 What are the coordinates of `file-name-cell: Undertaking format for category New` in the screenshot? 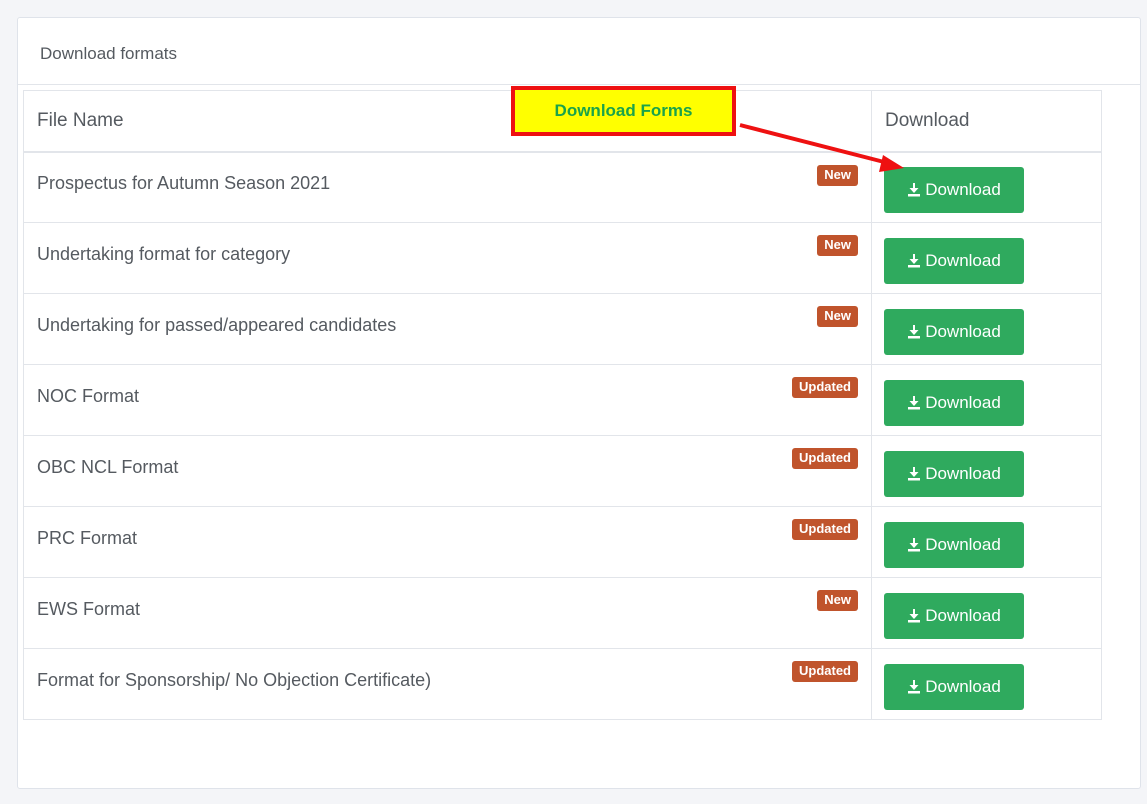 It's located at (447, 258).